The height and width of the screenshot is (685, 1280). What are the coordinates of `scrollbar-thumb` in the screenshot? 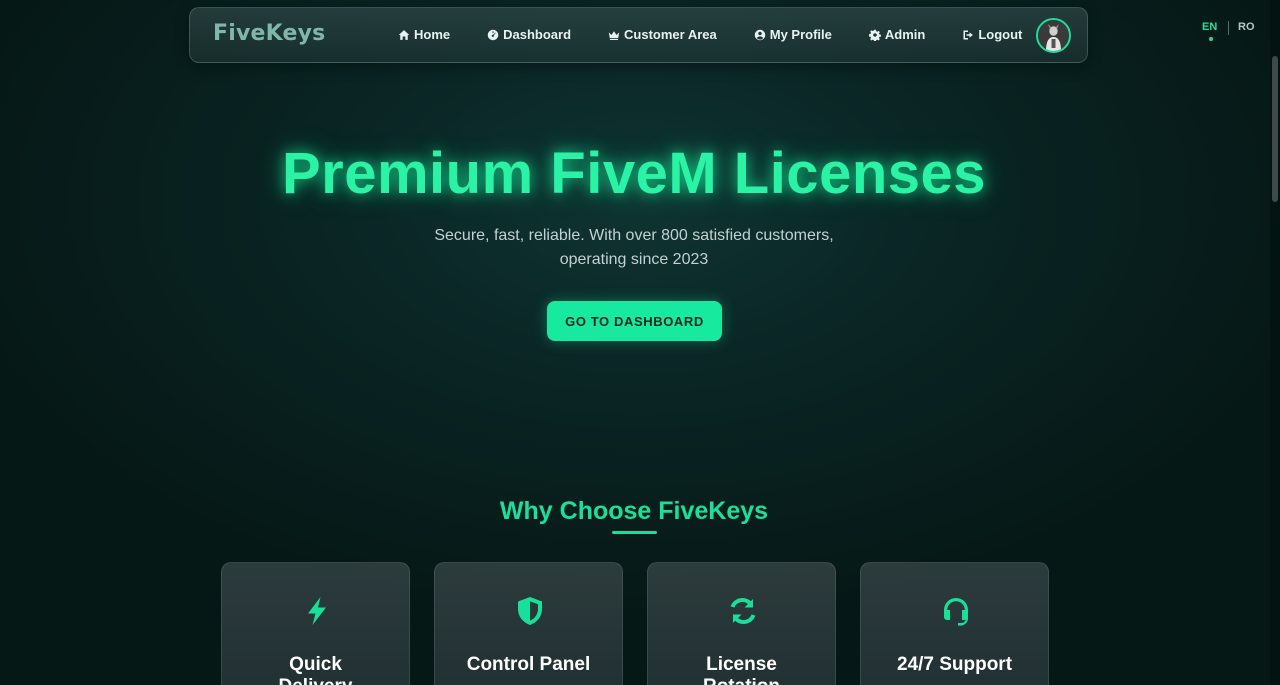 It's located at (1275, 129).